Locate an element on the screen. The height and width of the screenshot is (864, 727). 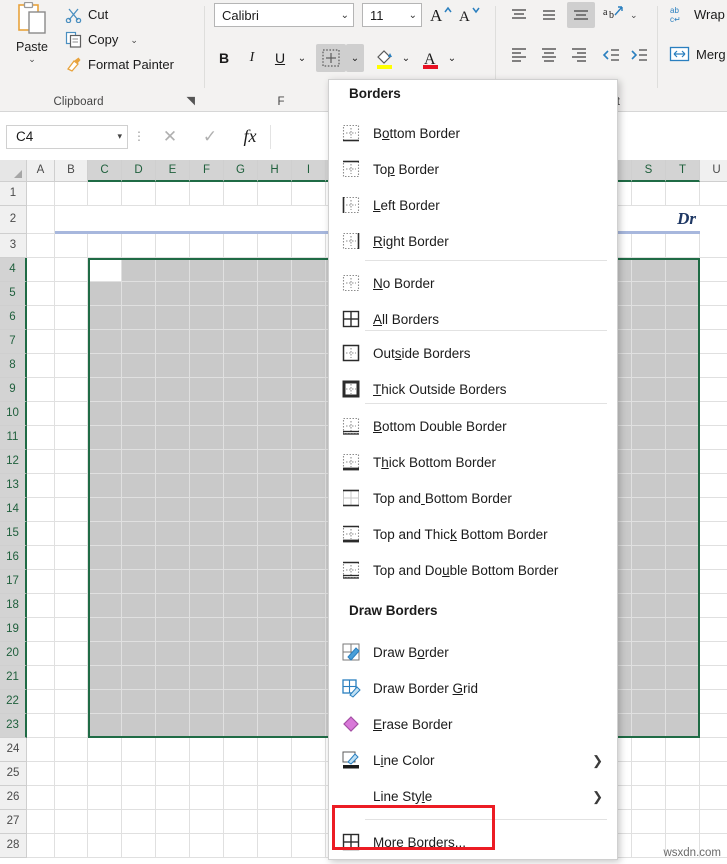
cell-U17 is located at coordinates (713, 582).